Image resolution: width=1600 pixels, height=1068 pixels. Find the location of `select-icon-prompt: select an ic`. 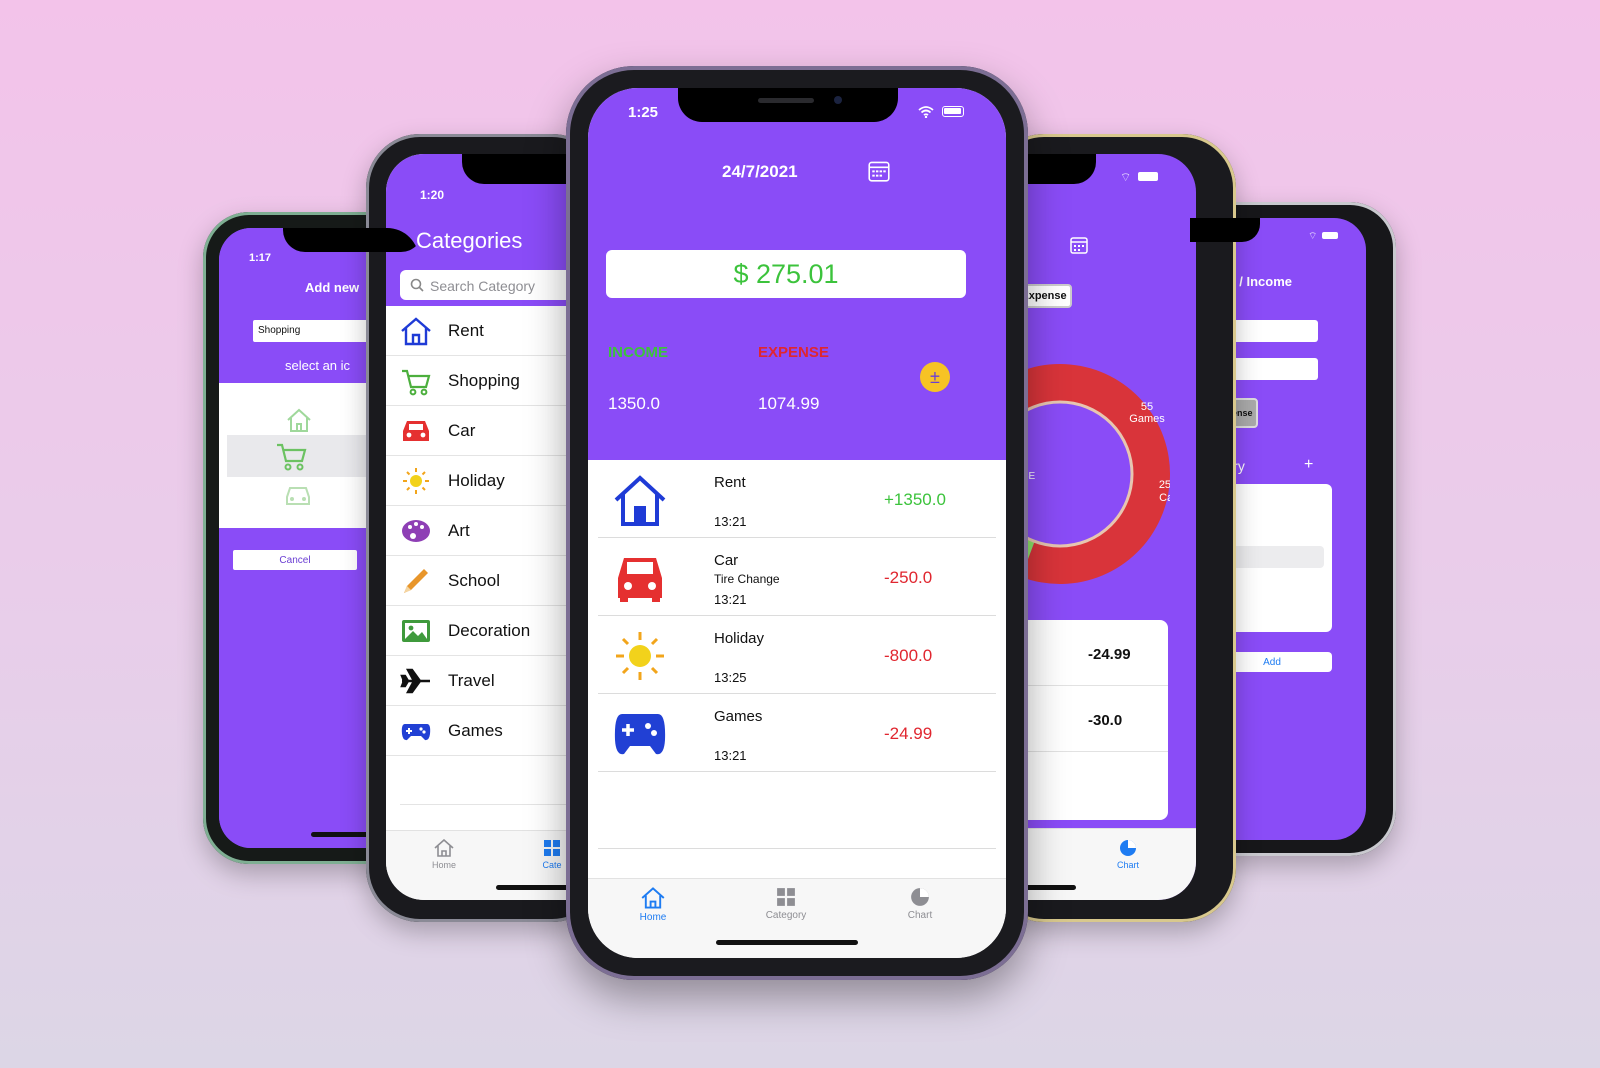

select-icon-prompt: select an ic is located at coordinates (318, 365).